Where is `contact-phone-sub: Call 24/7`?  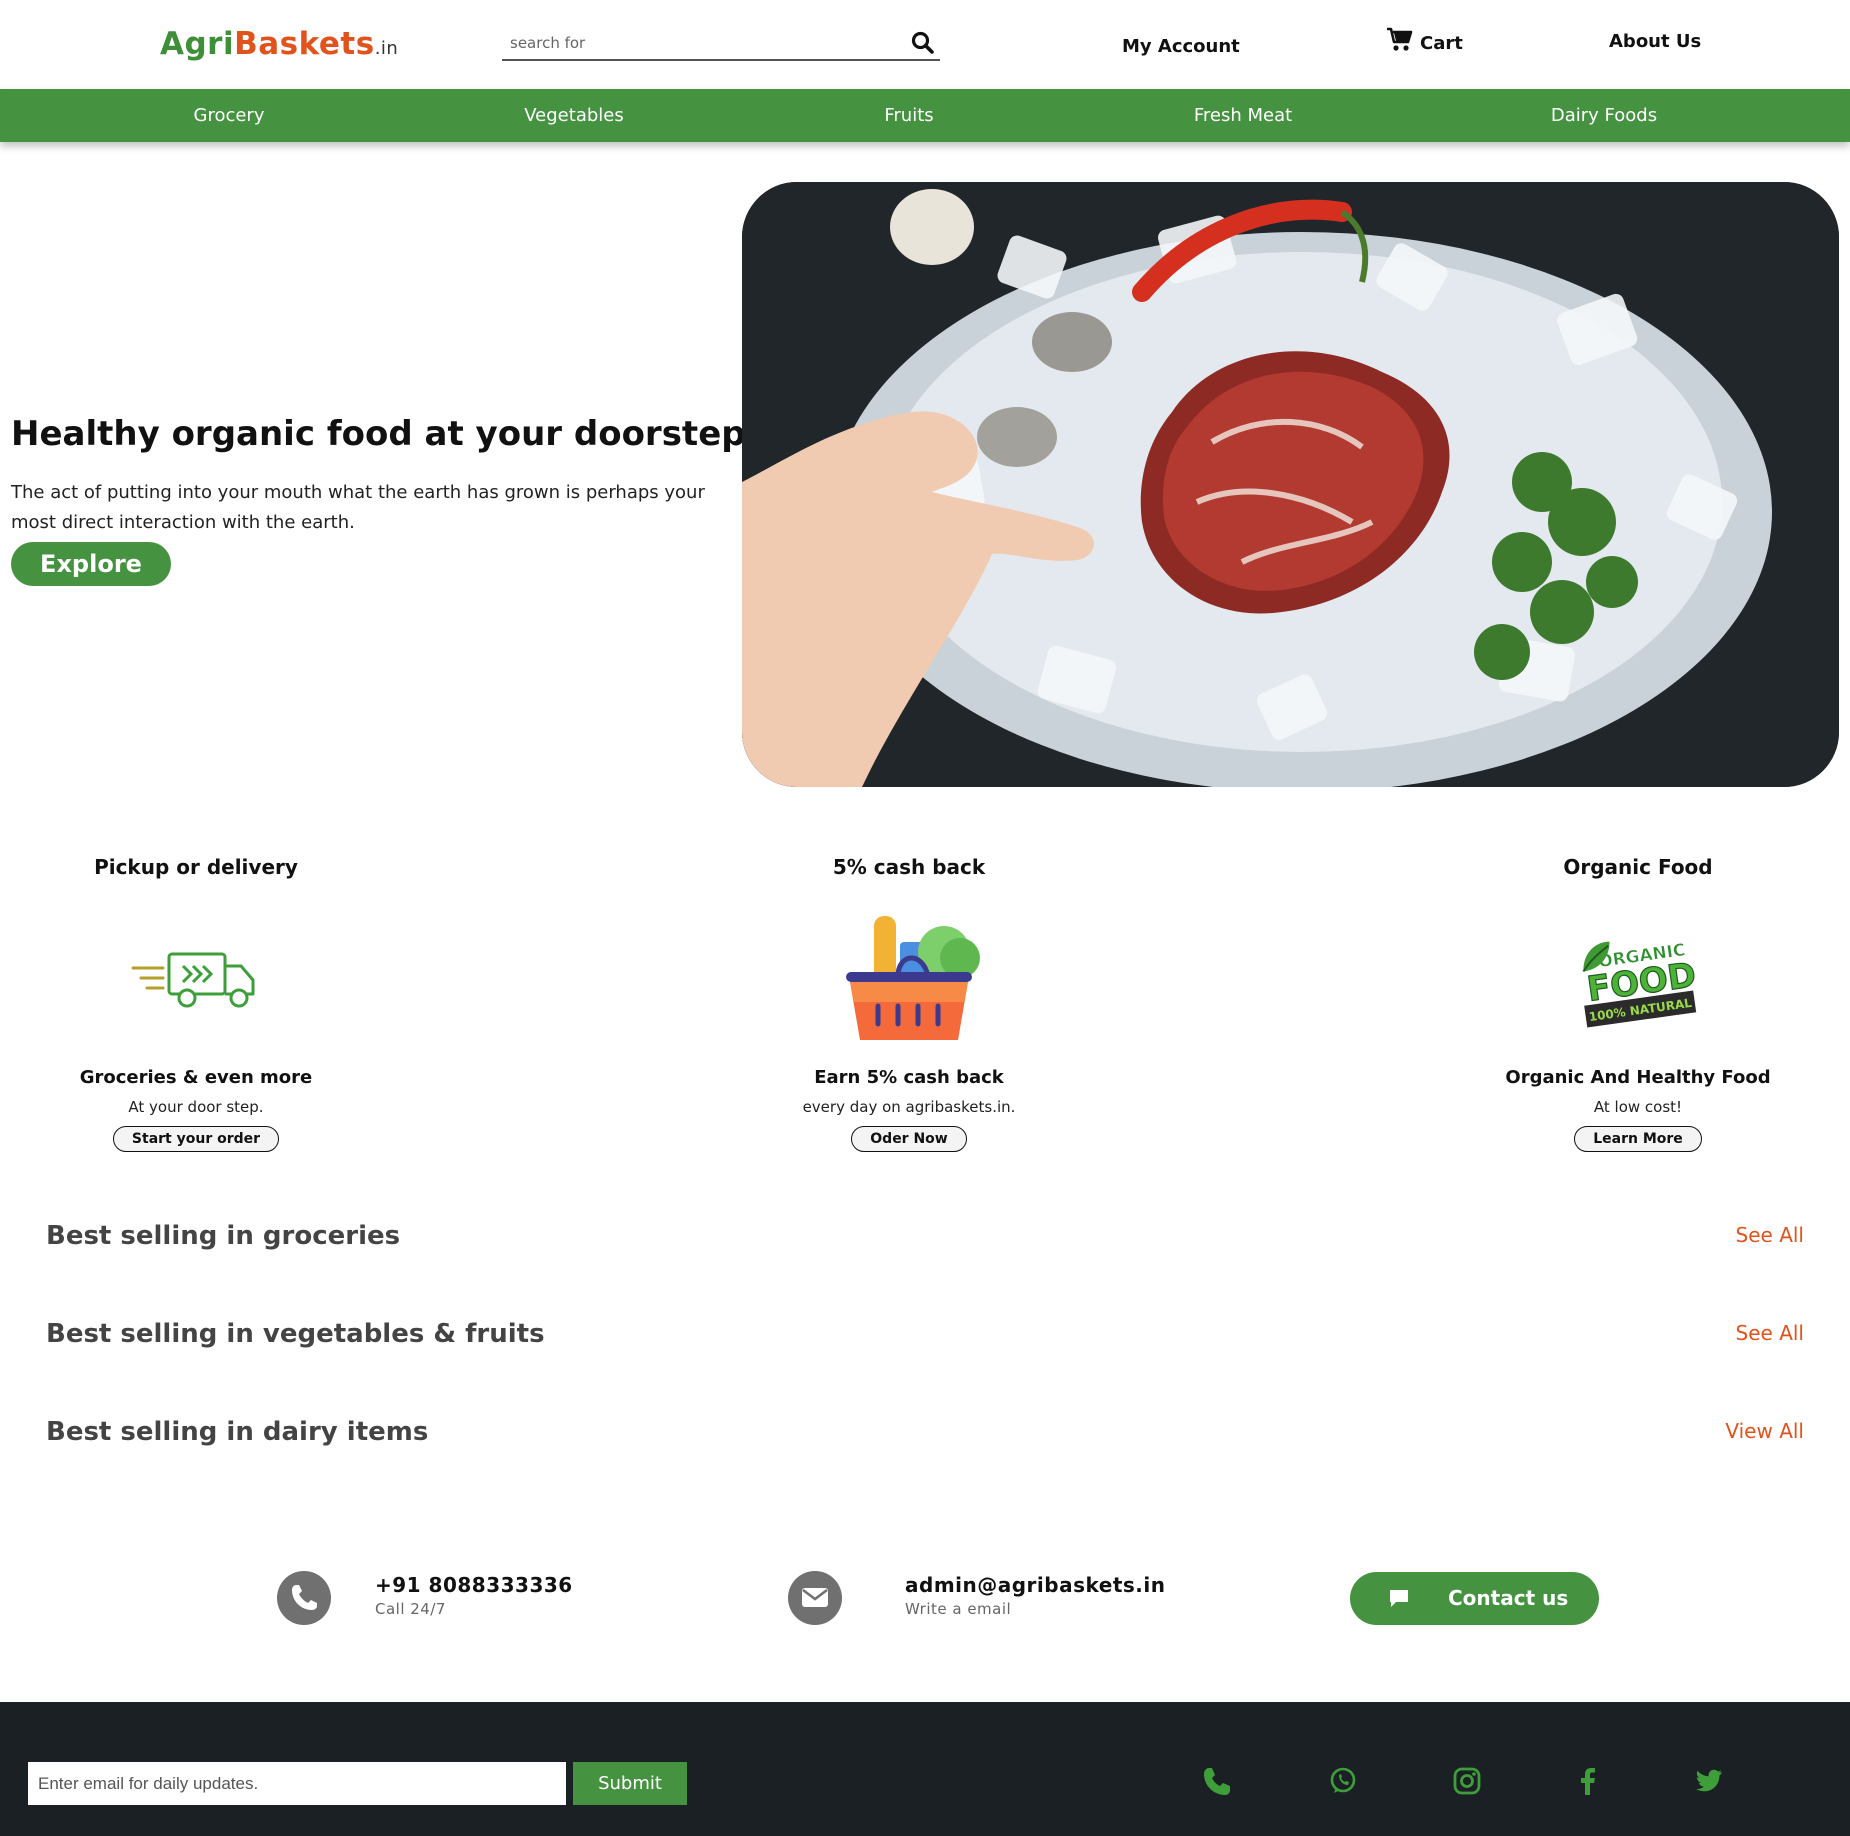 contact-phone-sub: Call 24/7 is located at coordinates (410, 1609).